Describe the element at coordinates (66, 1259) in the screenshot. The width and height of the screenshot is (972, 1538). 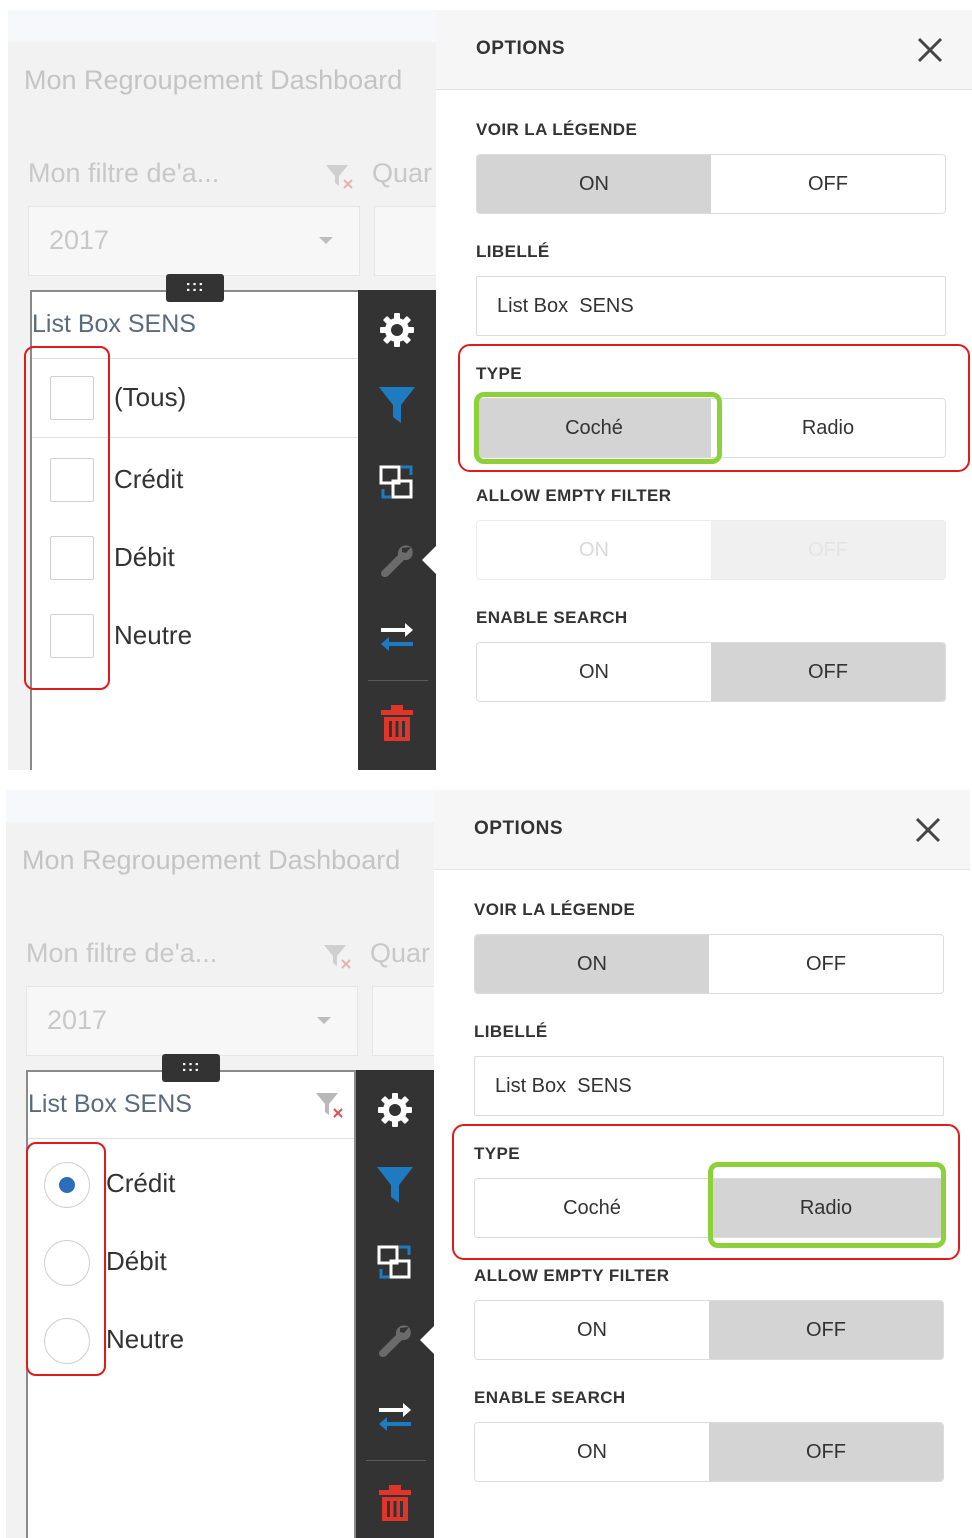
I see `highlight-radio-buttons` at that location.